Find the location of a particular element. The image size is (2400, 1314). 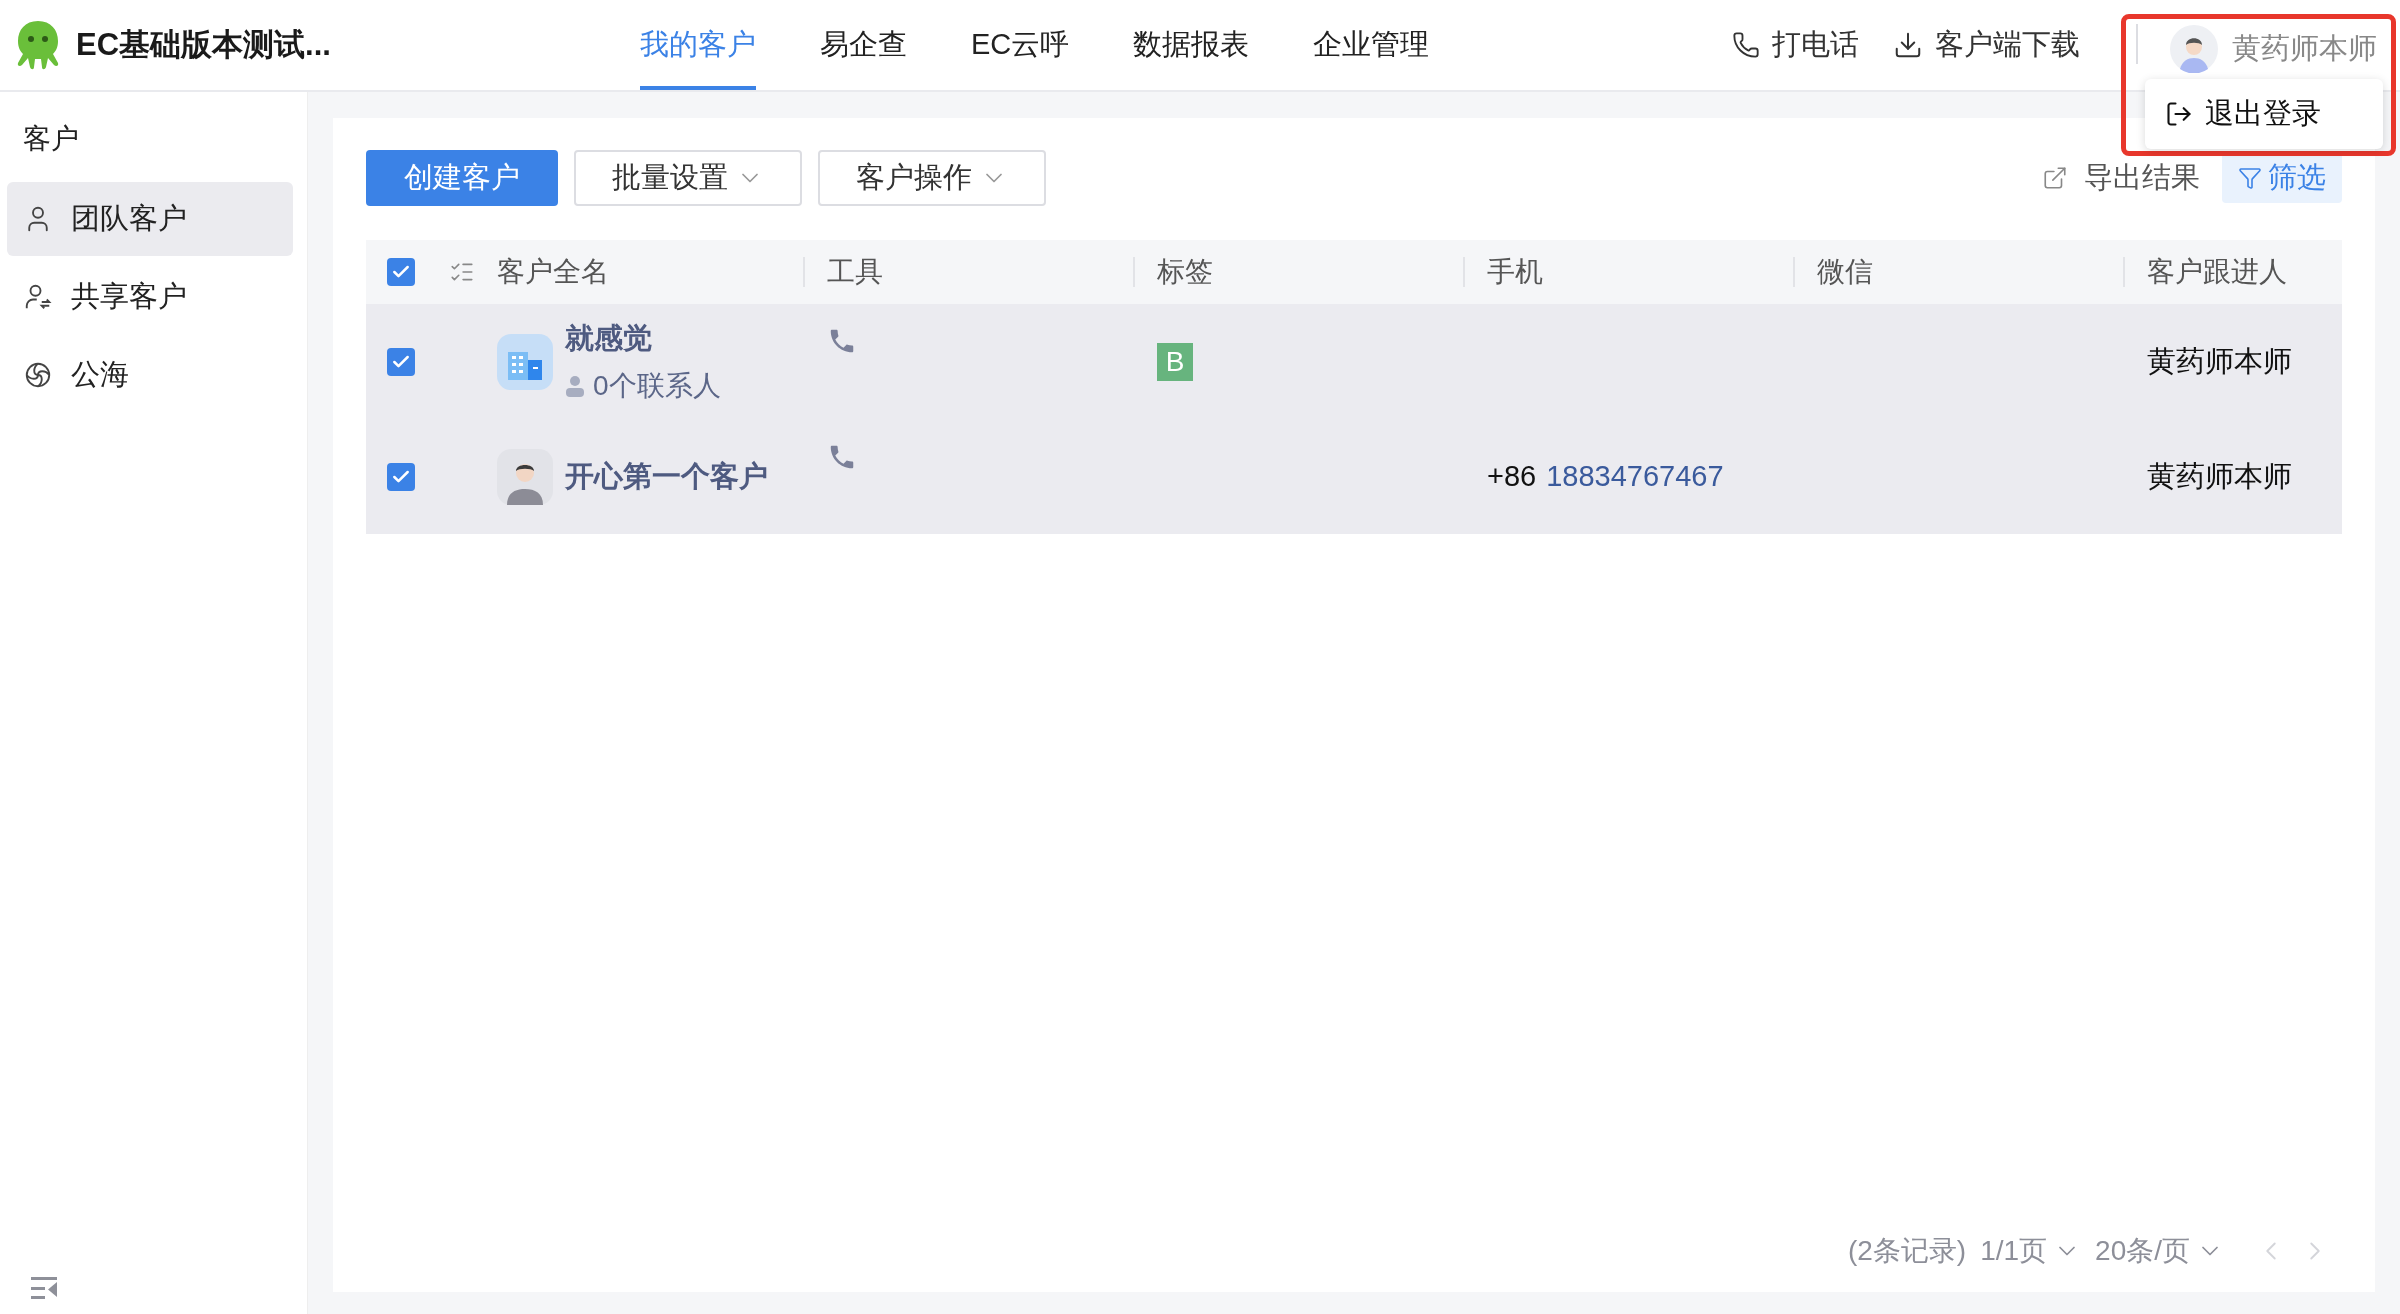

tag: B is located at coordinates (1175, 362).